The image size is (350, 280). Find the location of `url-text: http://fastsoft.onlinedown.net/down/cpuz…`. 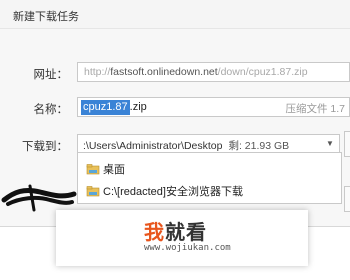

url-text: http://fastsoft.onlinedown.net/down/cpuz… is located at coordinates (196, 72).